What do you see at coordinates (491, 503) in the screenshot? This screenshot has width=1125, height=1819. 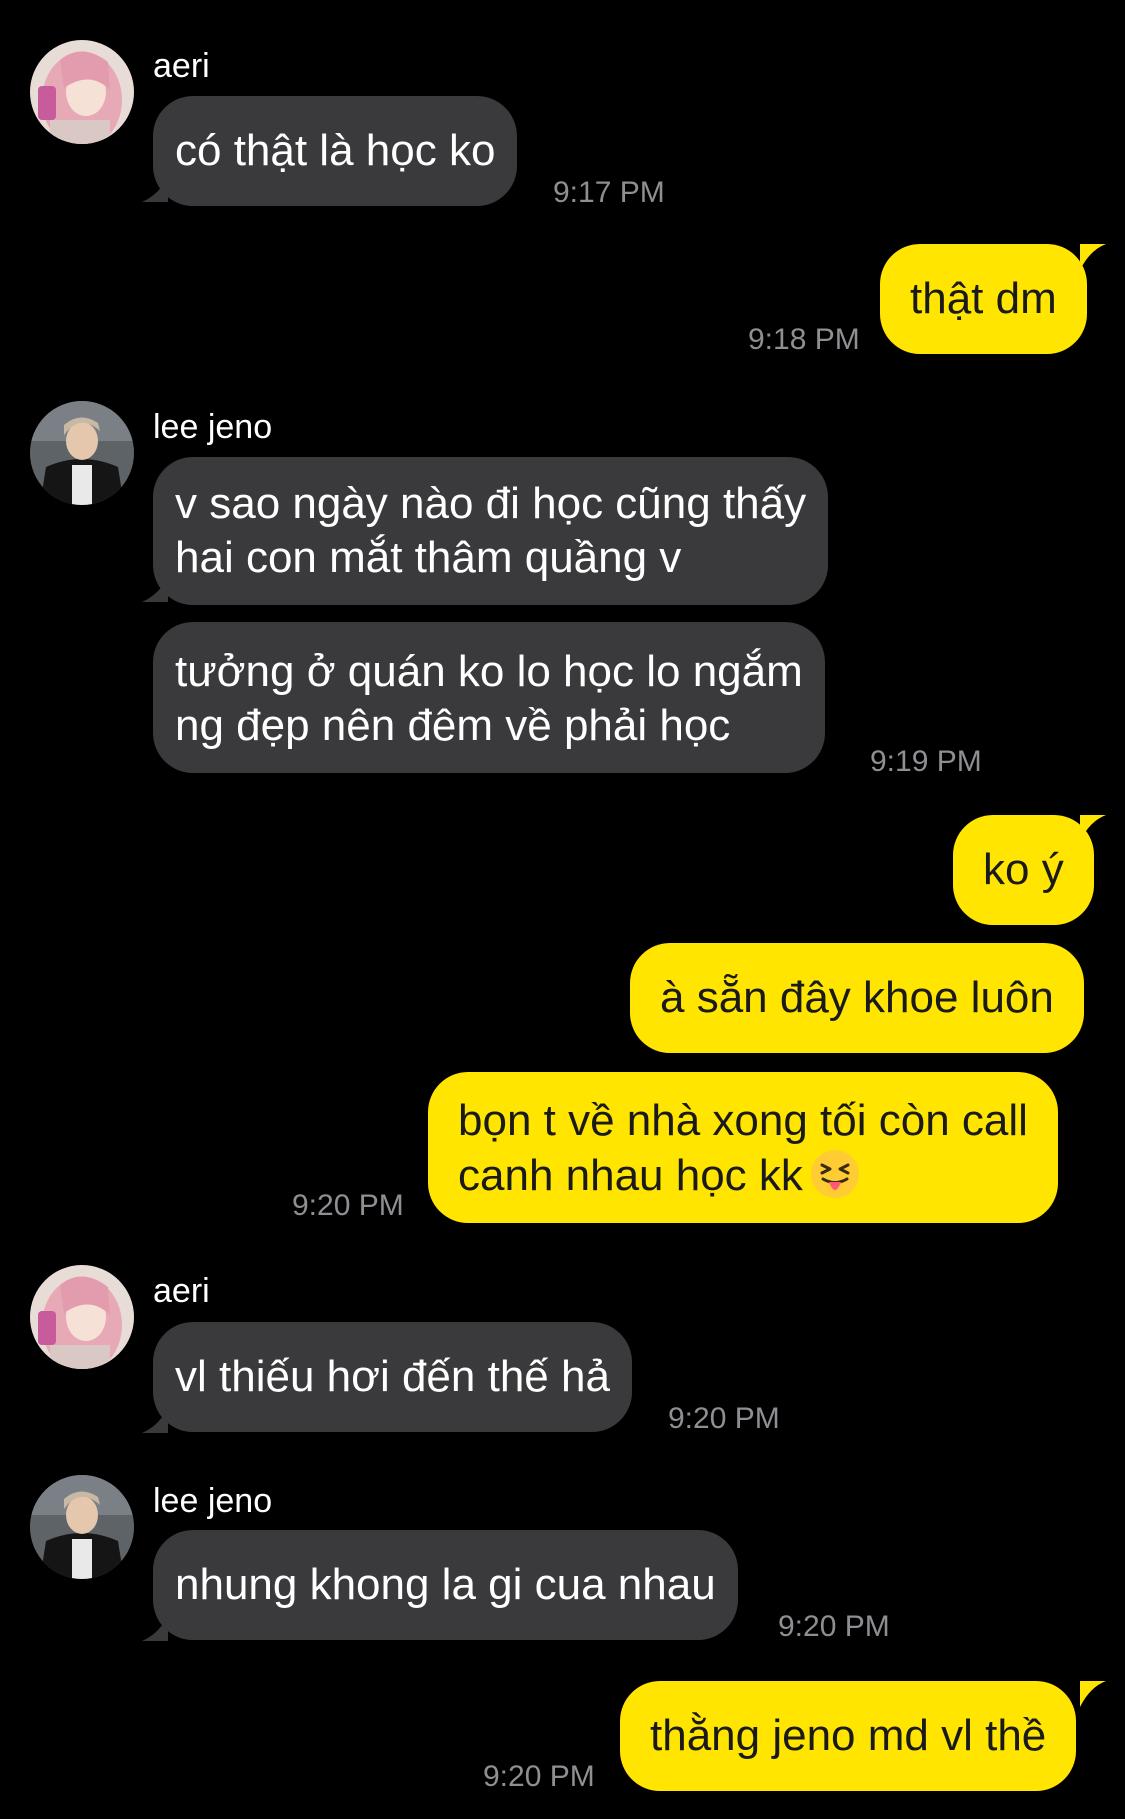 I see `message-text-line-1: v sao ngày nào đi học cũng thấy` at bounding box center [491, 503].